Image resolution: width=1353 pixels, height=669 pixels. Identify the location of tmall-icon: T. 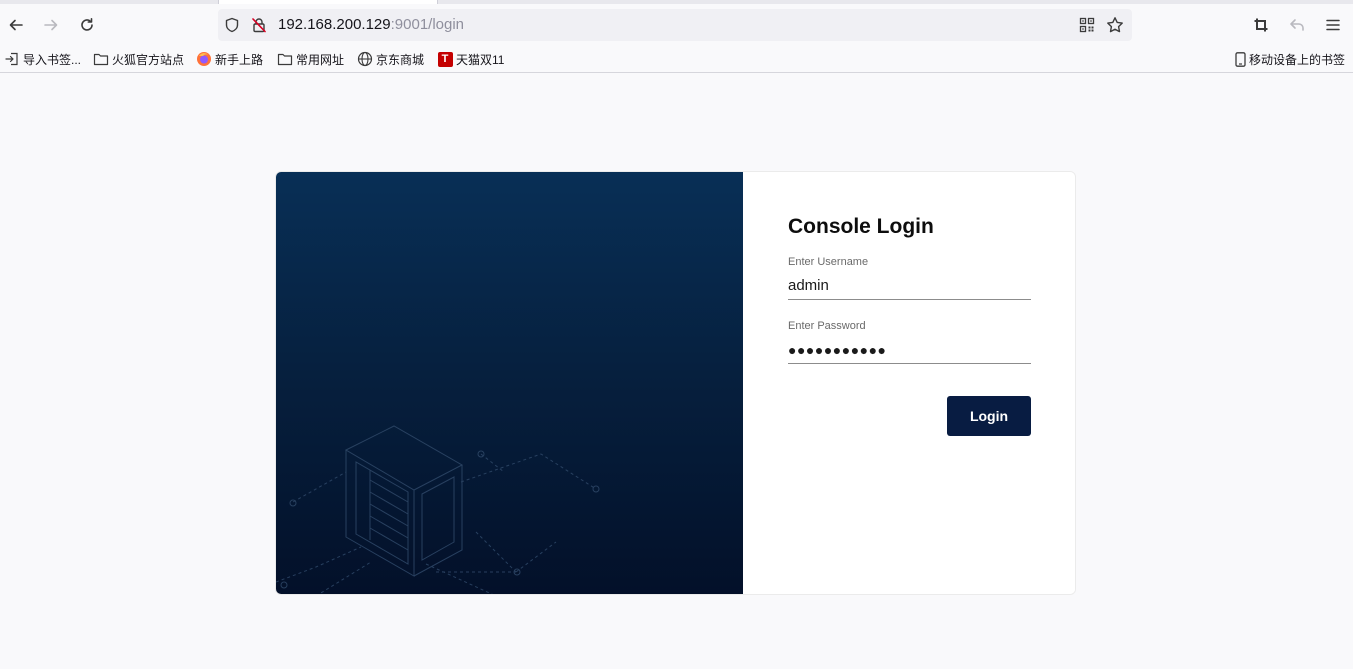
(445, 59).